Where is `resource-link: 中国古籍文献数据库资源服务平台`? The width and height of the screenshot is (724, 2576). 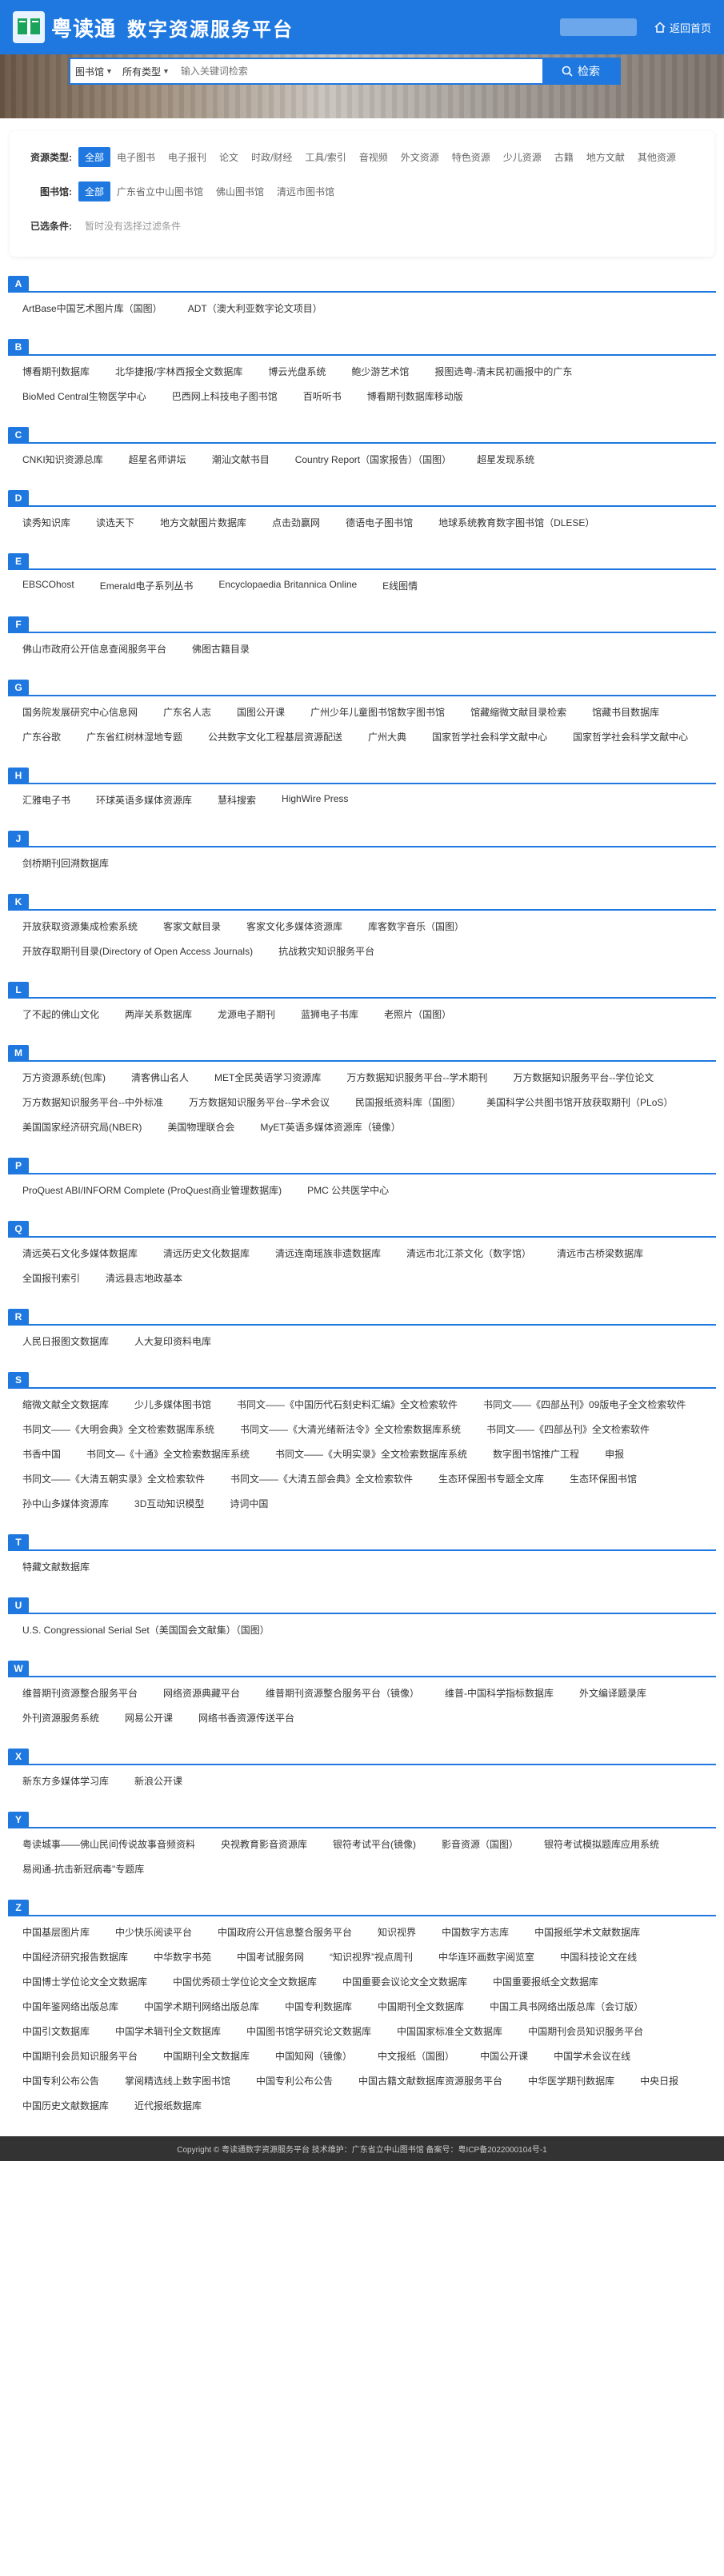
resource-link: 中国古籍文献数据库资源服务平台 is located at coordinates (430, 2081).